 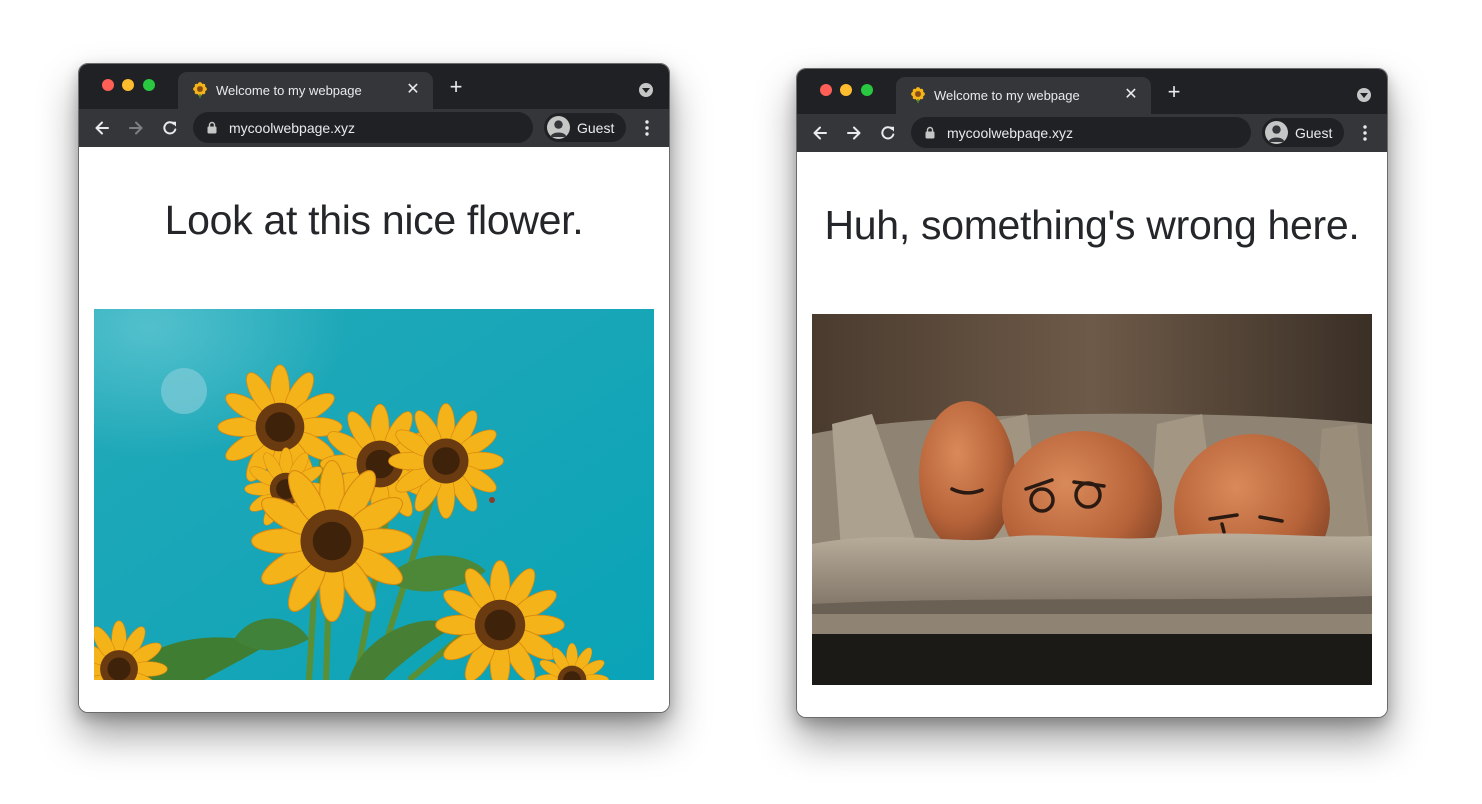 I want to click on toolbar: mycoolwebpage.xyz Guest, so click(x=374, y=128).